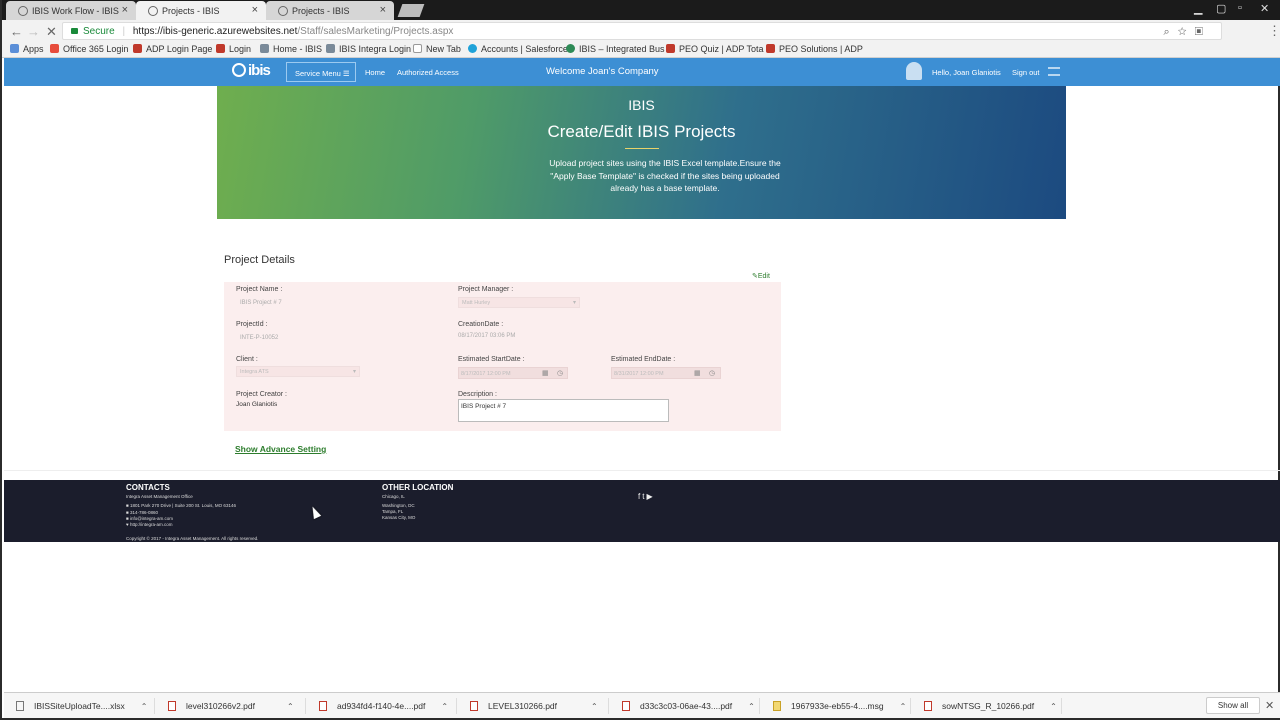  I want to click on bookmark-peo-quiz: PEO Quiz | ADP Tota, so click(715, 49).